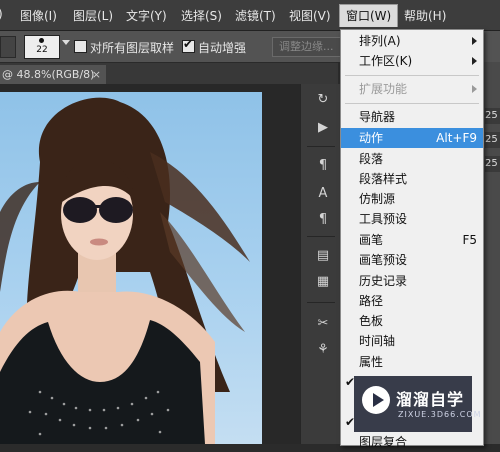 This screenshot has width=500, height=452. What do you see at coordinates (1, 14) in the screenshot?
I see `menu-edit-partial: )` at bounding box center [1, 14].